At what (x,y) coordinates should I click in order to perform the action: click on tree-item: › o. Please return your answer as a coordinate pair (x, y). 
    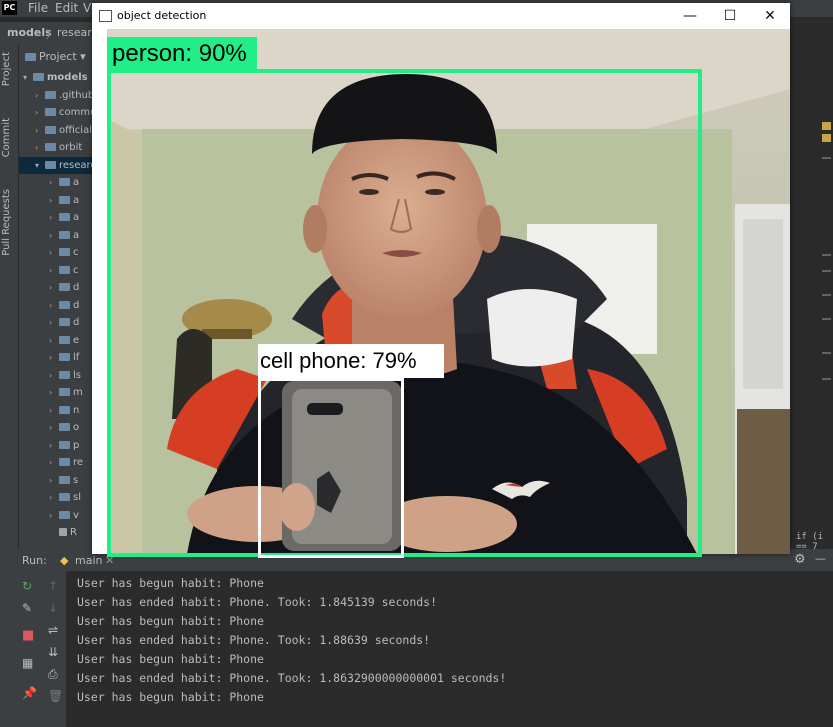
    Looking at the image, I should click on (57, 427).